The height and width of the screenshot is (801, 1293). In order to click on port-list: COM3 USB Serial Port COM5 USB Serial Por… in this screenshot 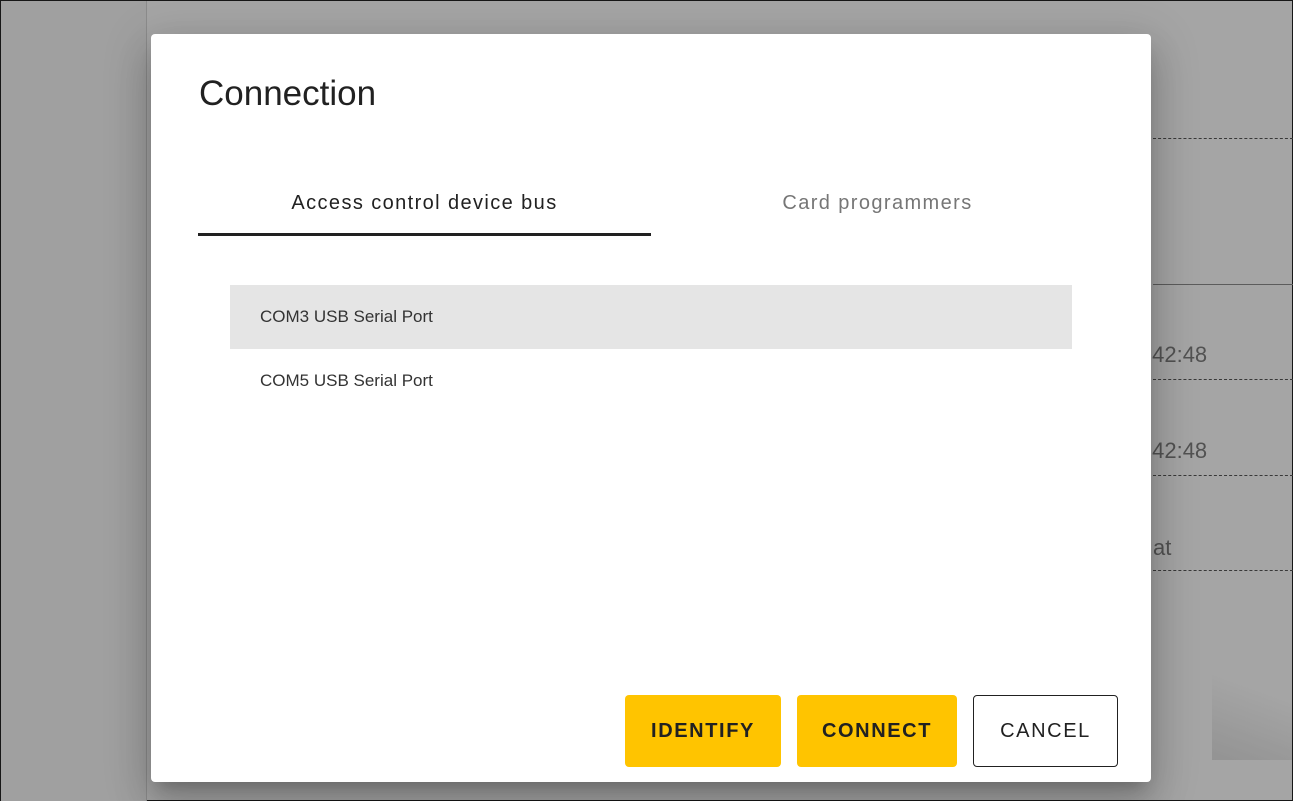, I will do `click(651, 349)`.